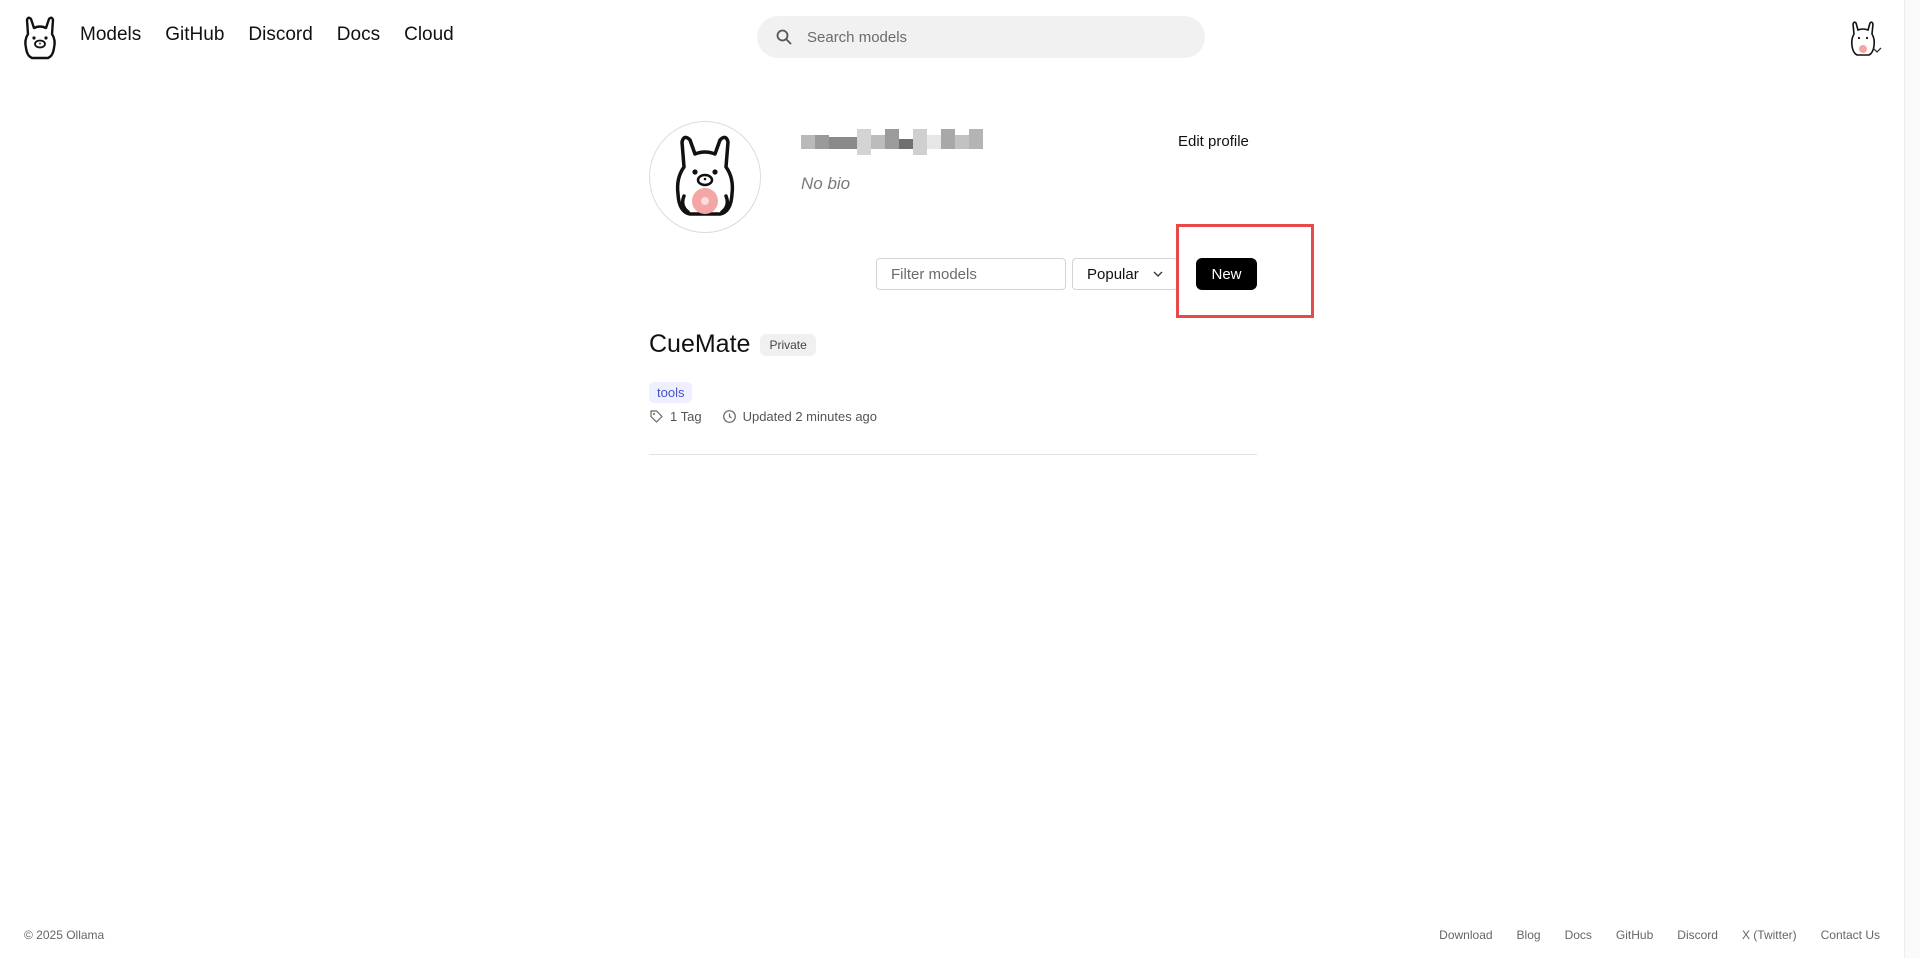  What do you see at coordinates (729, 416) in the screenshot?
I see `clock-icon` at bounding box center [729, 416].